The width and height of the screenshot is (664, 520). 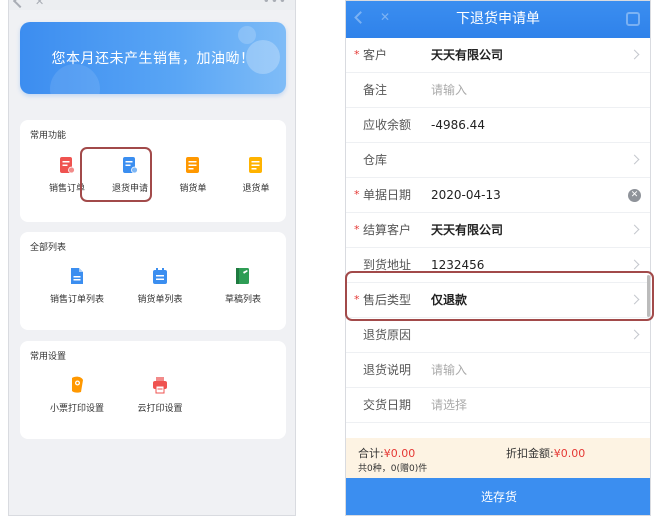 I want to click on field-label: 客户, so click(x=375, y=55).